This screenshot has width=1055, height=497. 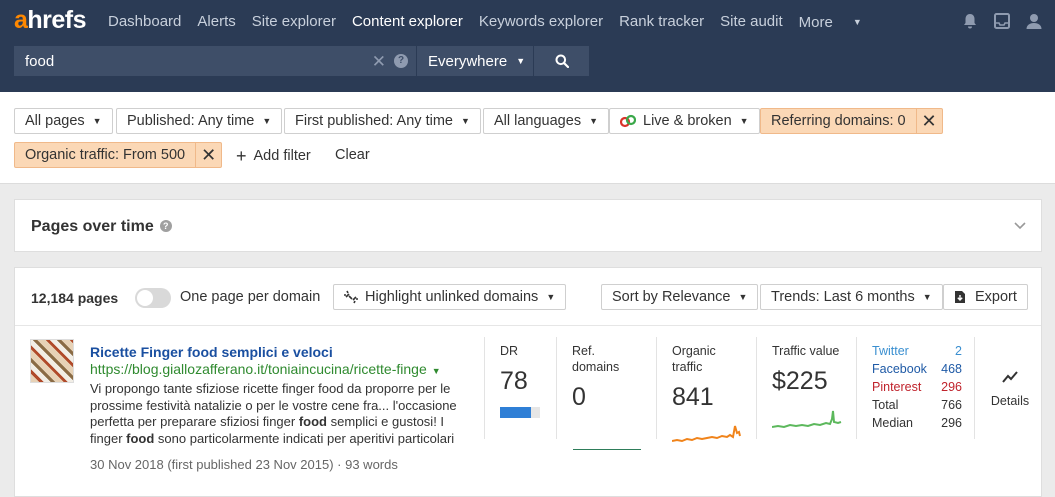 What do you see at coordinates (806, 388) in the screenshot?
I see `traffic-value-column: Traffic value $225` at bounding box center [806, 388].